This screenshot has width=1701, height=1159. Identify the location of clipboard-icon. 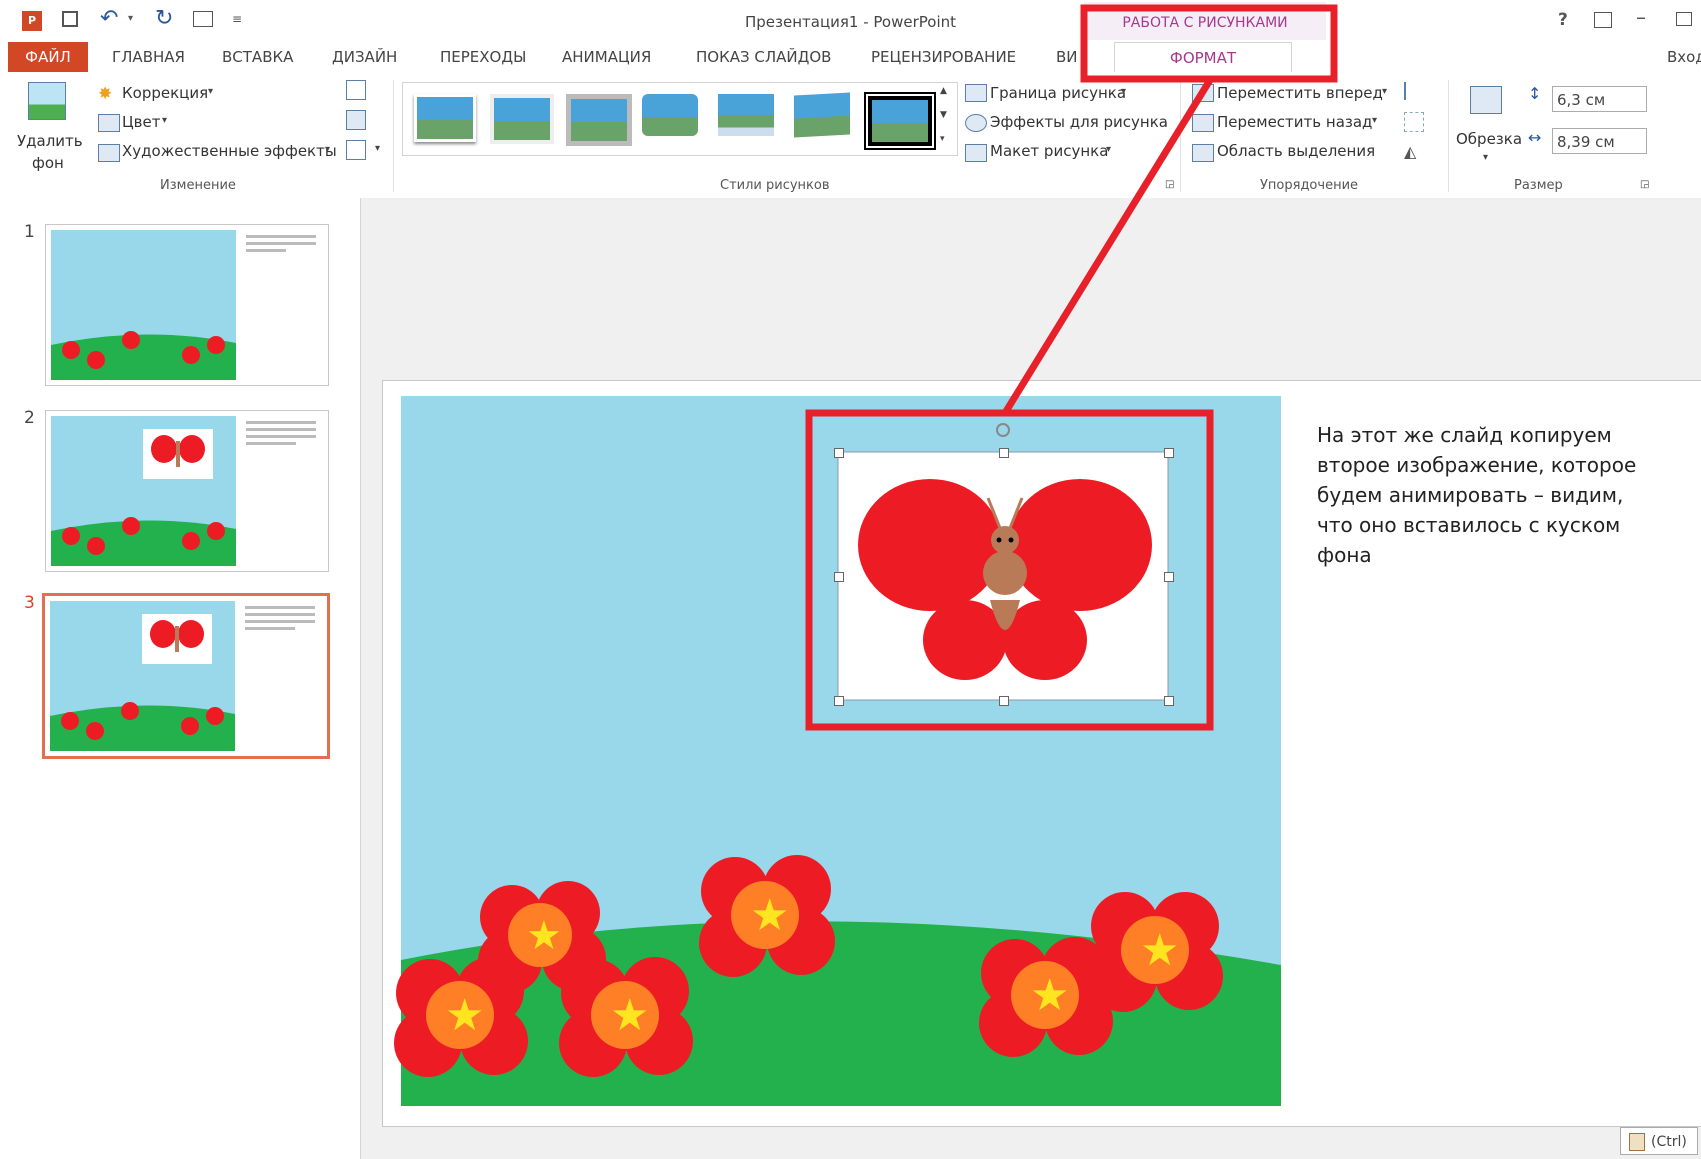
(1637, 1142).